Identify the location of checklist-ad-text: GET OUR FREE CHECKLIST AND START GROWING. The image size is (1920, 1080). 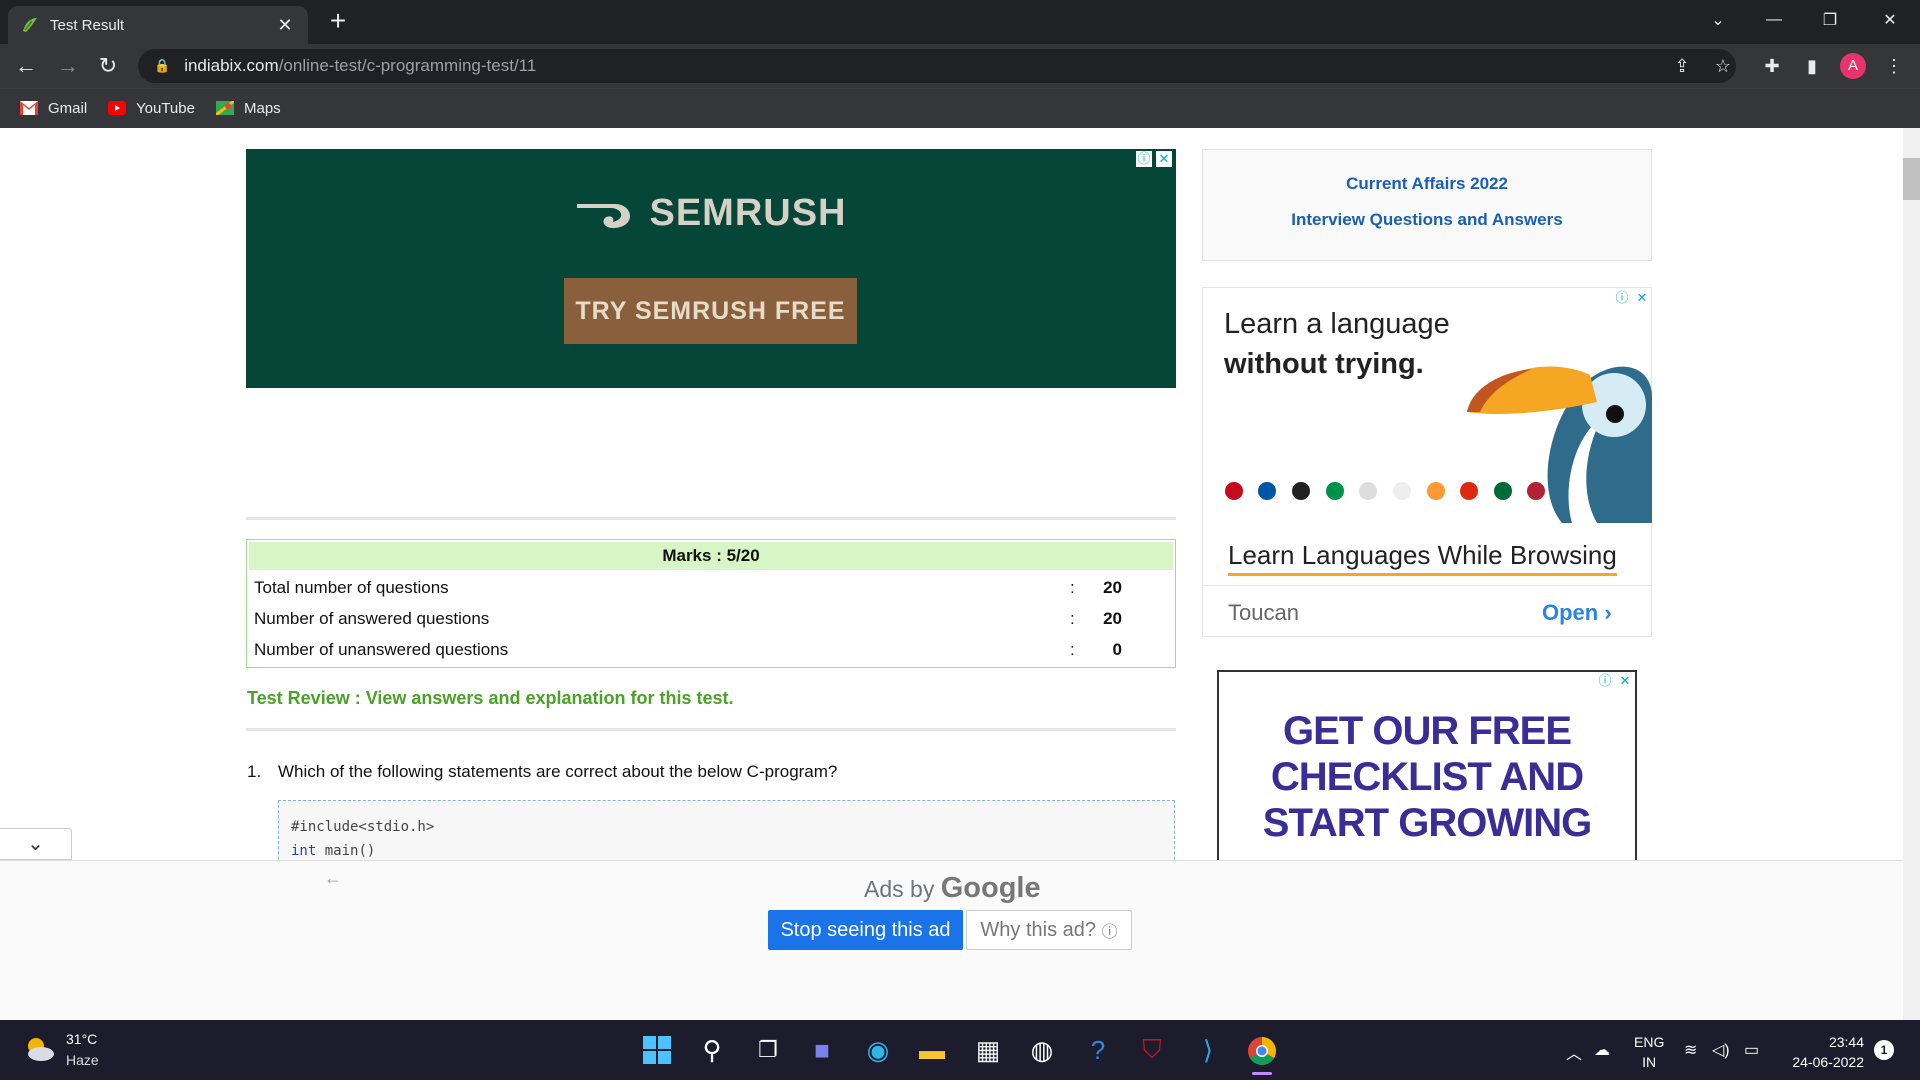
(1427, 777).